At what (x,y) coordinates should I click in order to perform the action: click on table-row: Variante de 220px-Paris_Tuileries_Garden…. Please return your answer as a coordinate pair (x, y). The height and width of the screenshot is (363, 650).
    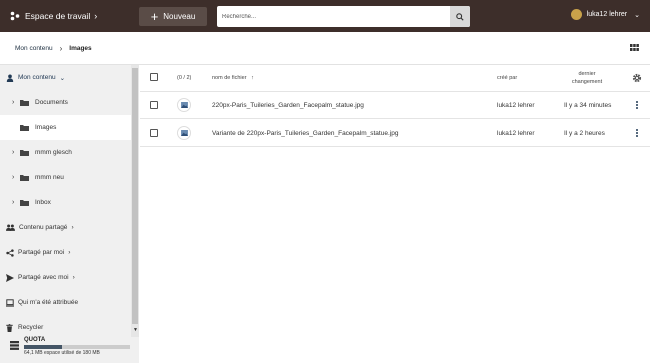
    Looking at the image, I should click on (395, 133).